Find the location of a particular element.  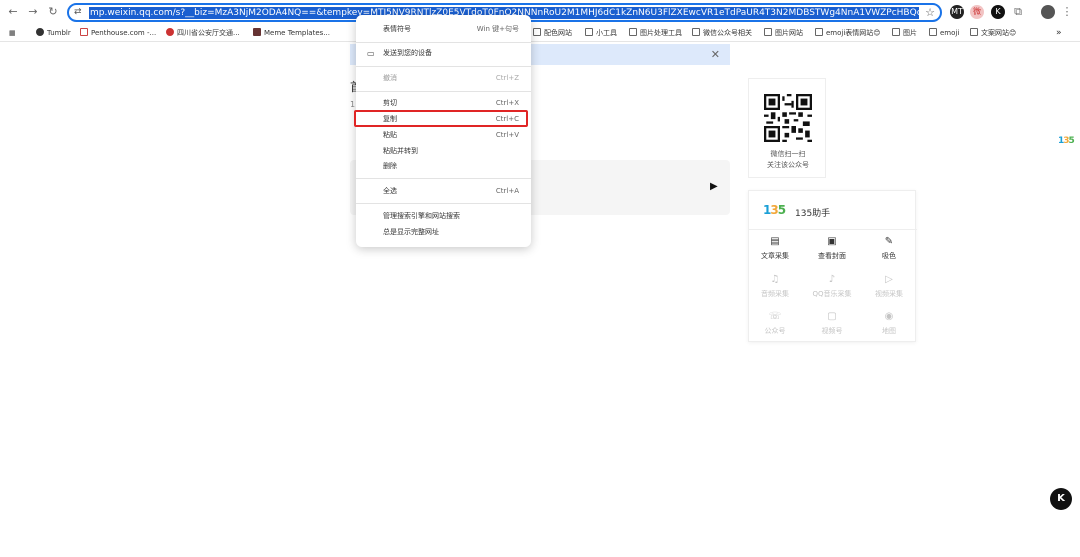

menu-label: 发送到您的设备 is located at coordinates (407, 53).